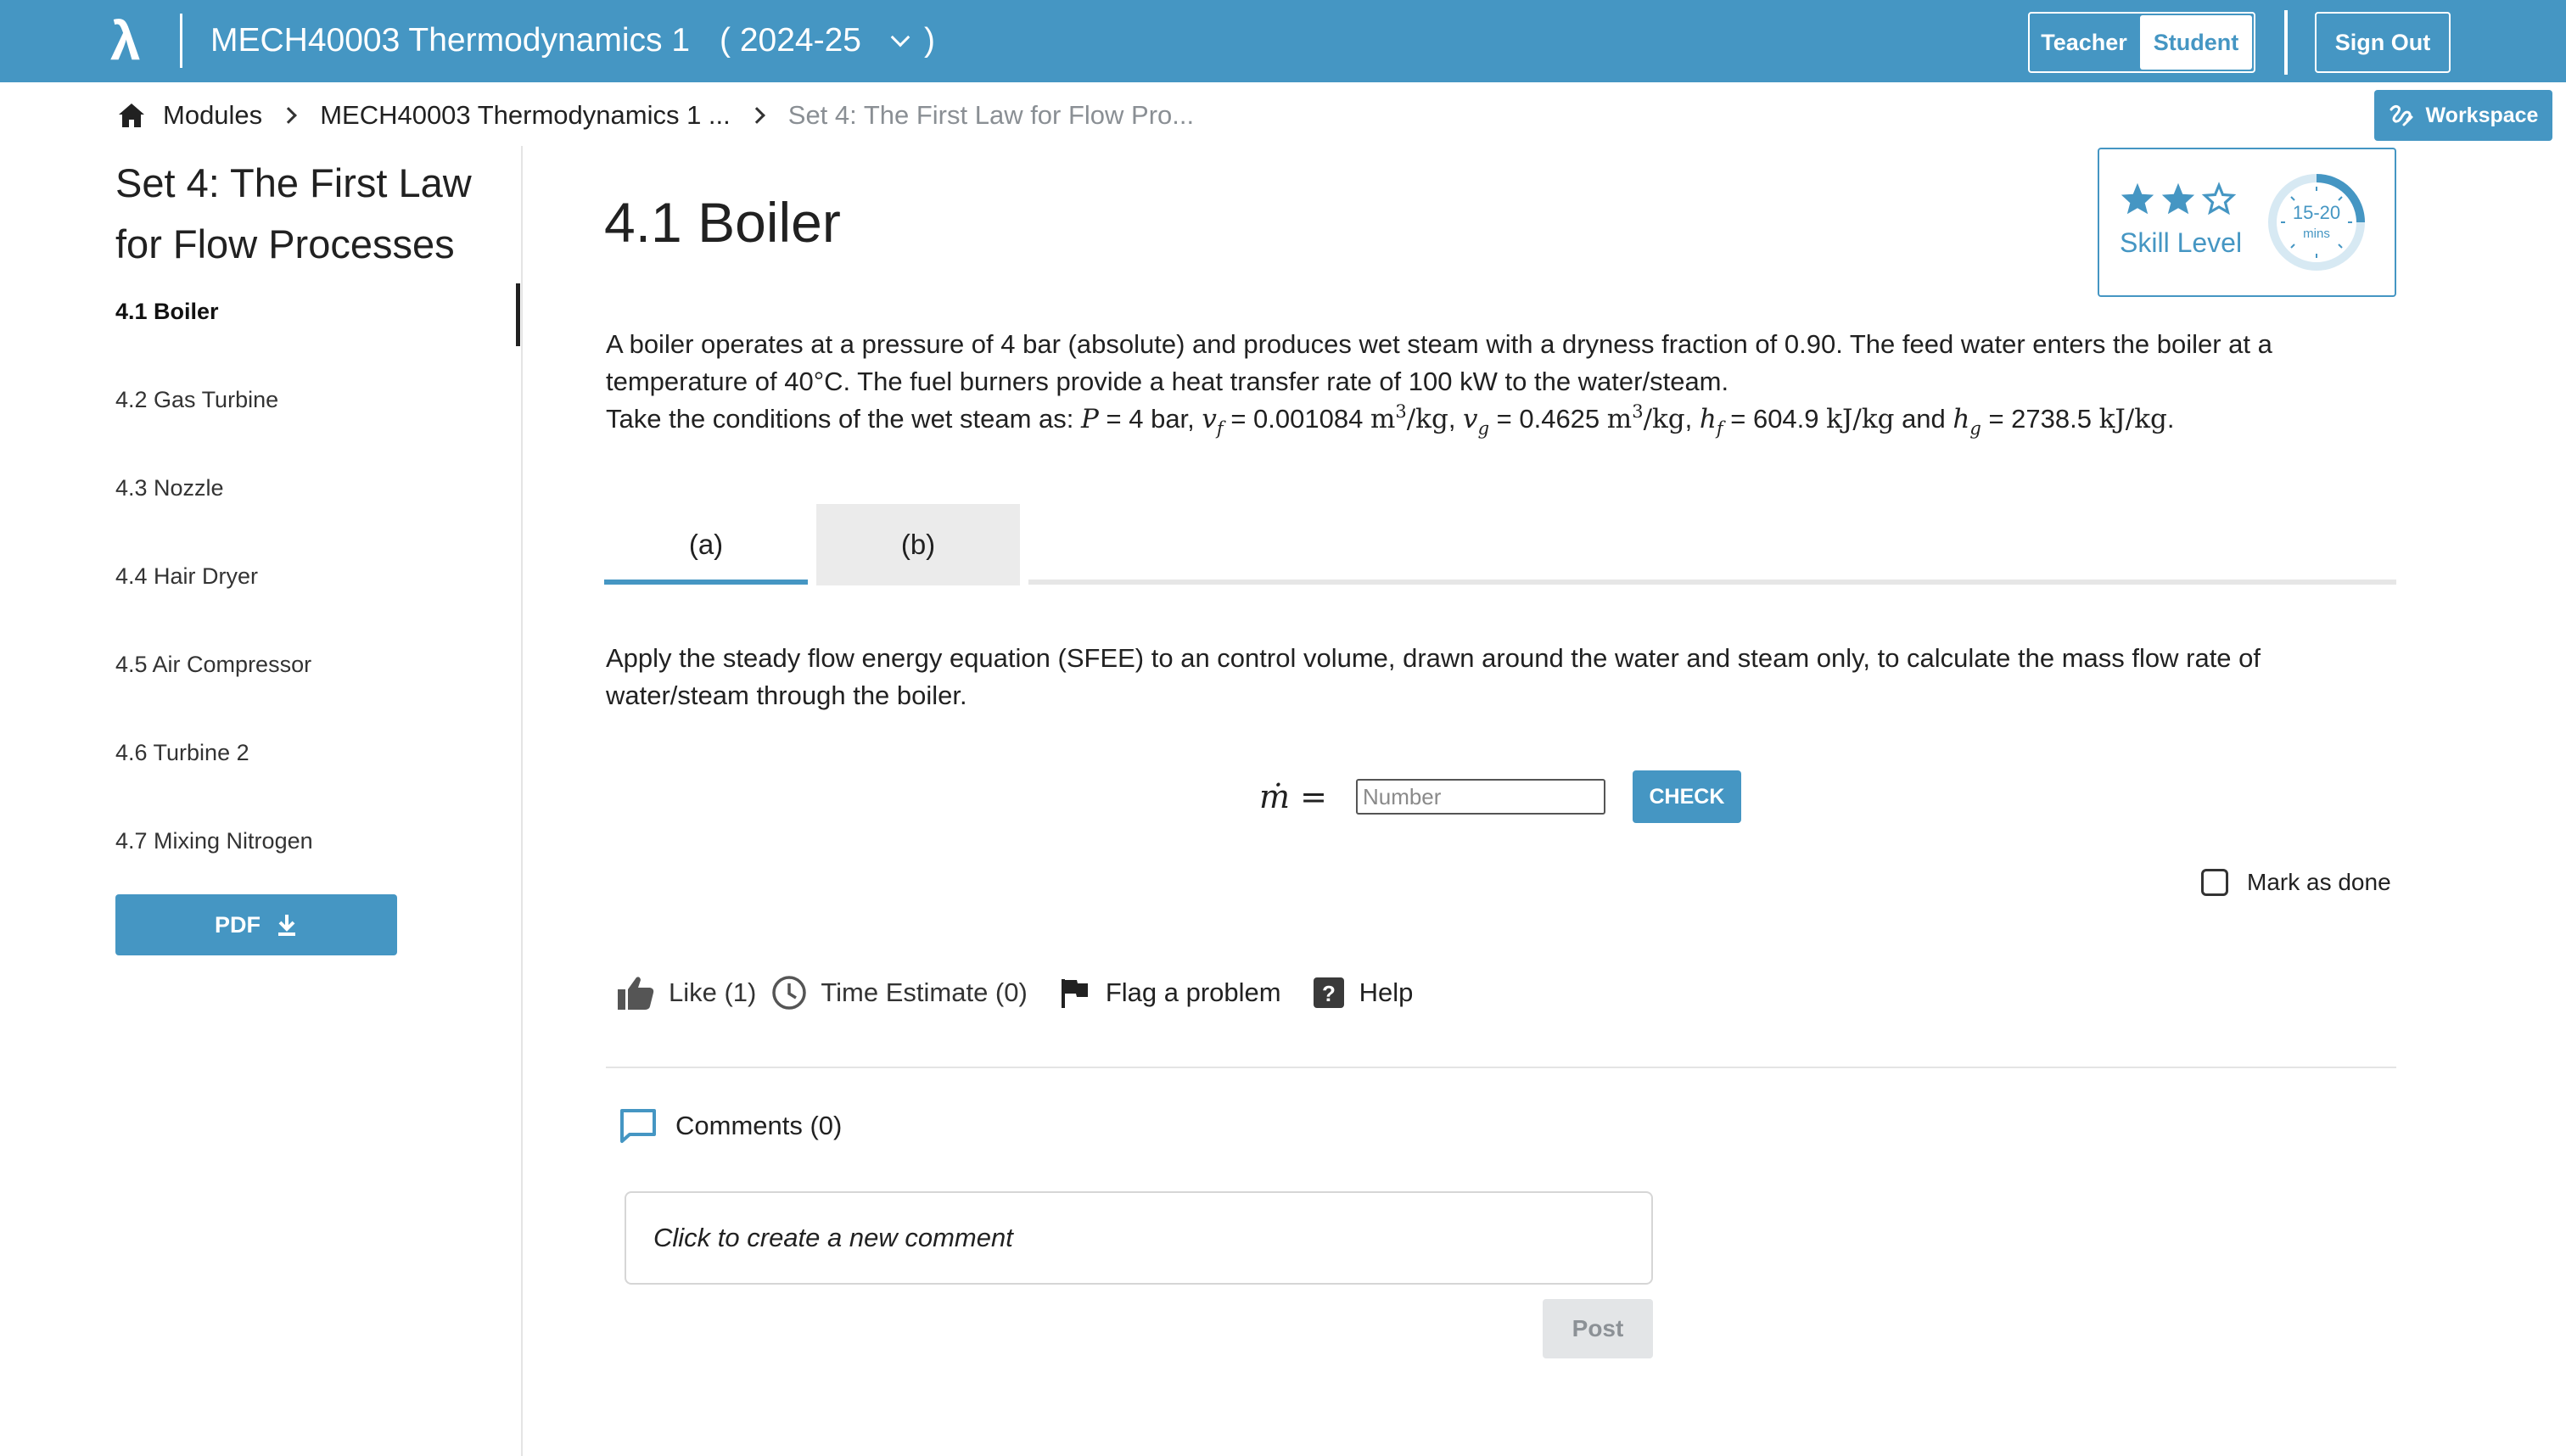  What do you see at coordinates (2040, 419) in the screenshot?
I see `hg-value: = 2738.5` at bounding box center [2040, 419].